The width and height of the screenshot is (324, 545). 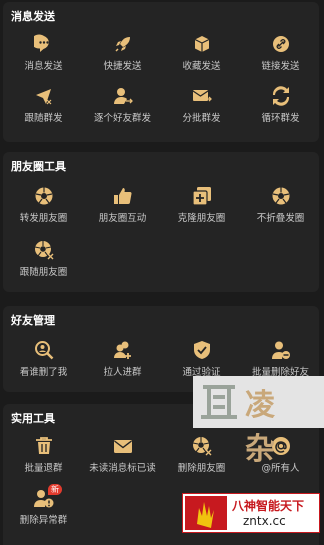 What do you see at coordinates (33, 418) in the screenshot?
I see `section-title: 实用工具` at bounding box center [33, 418].